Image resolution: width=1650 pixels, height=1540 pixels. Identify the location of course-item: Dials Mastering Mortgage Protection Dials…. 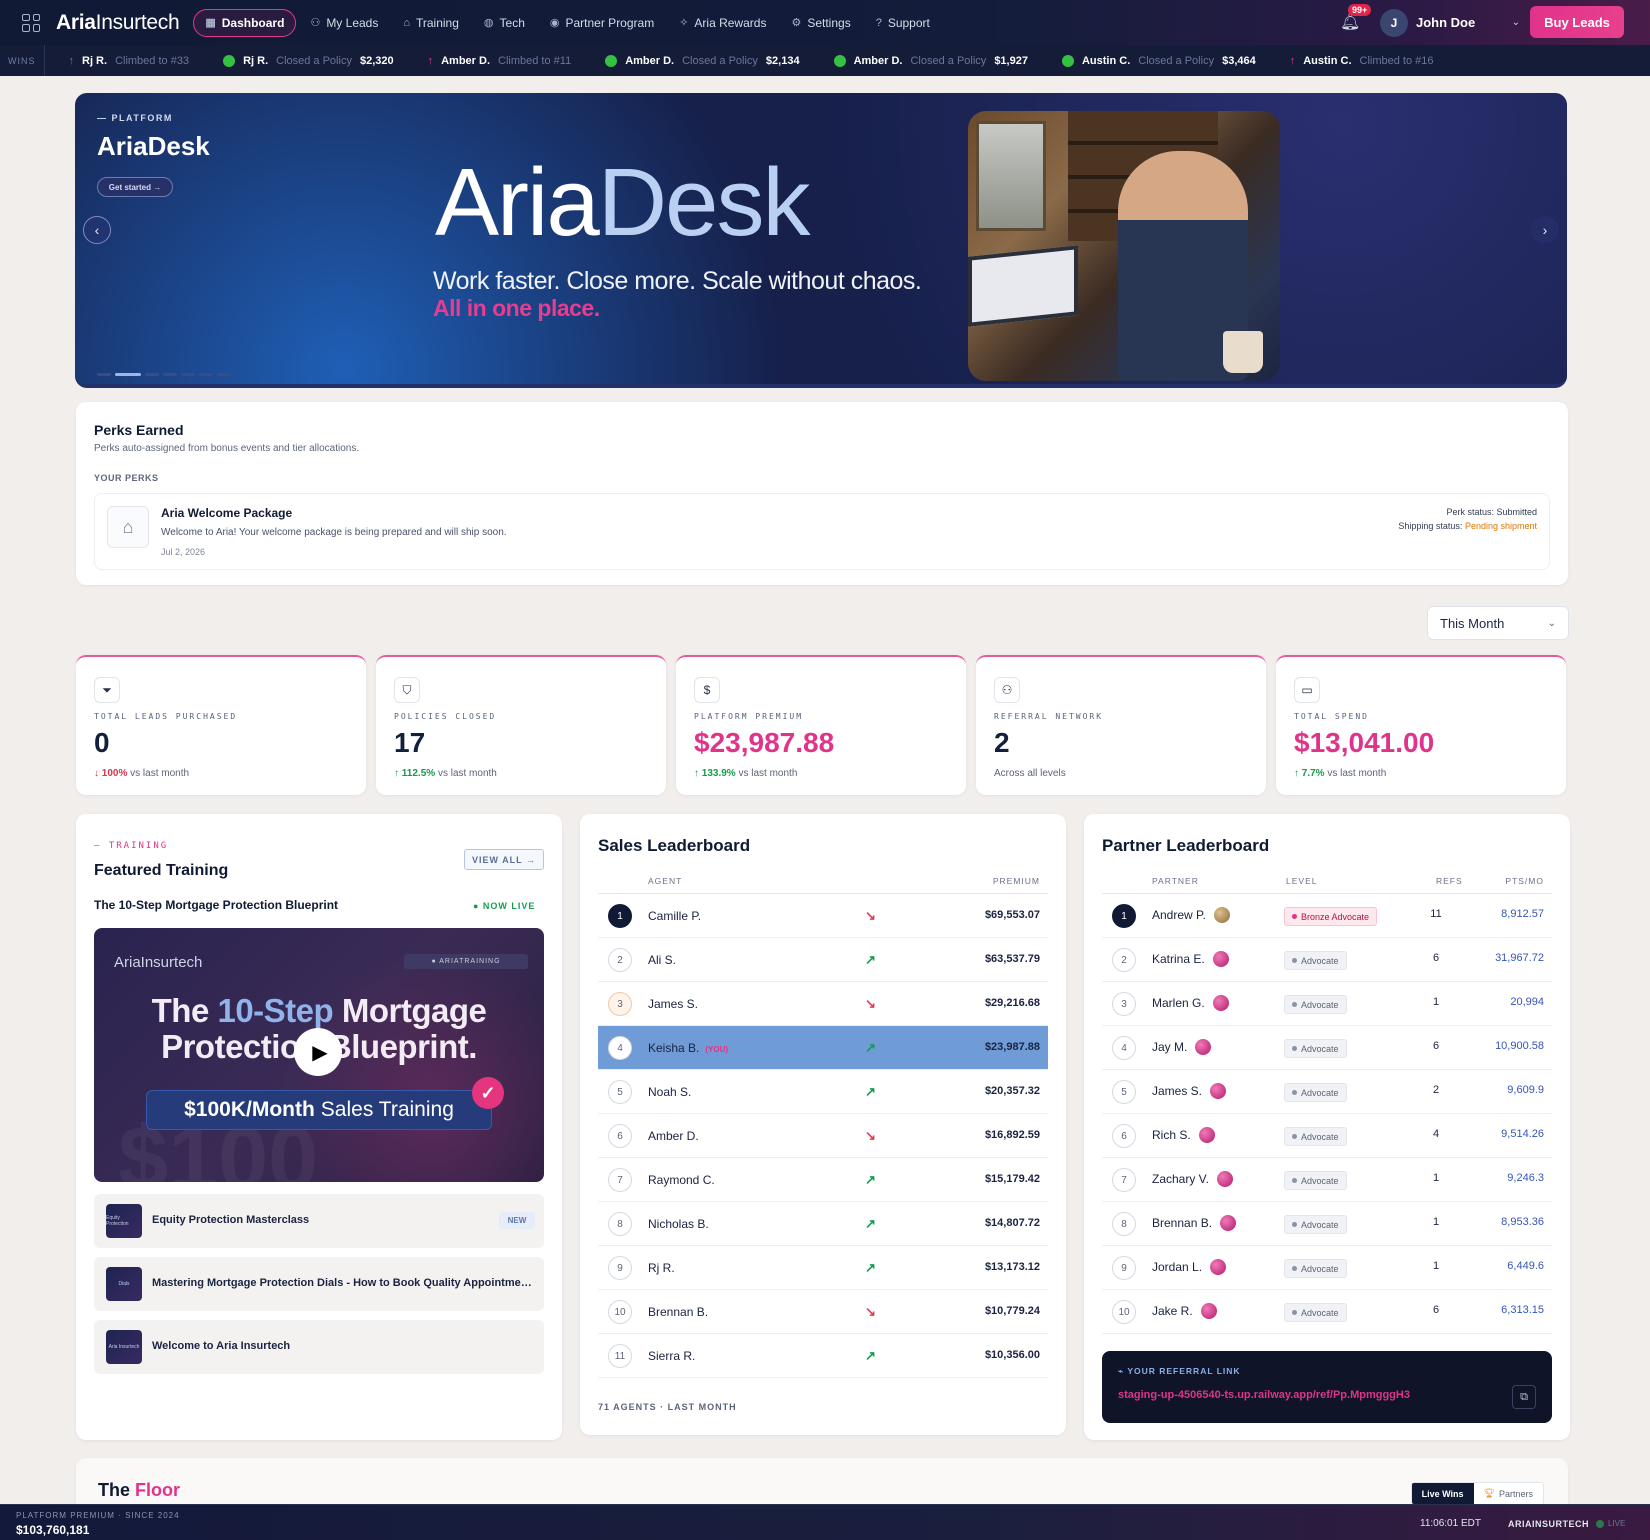
(319, 1284).